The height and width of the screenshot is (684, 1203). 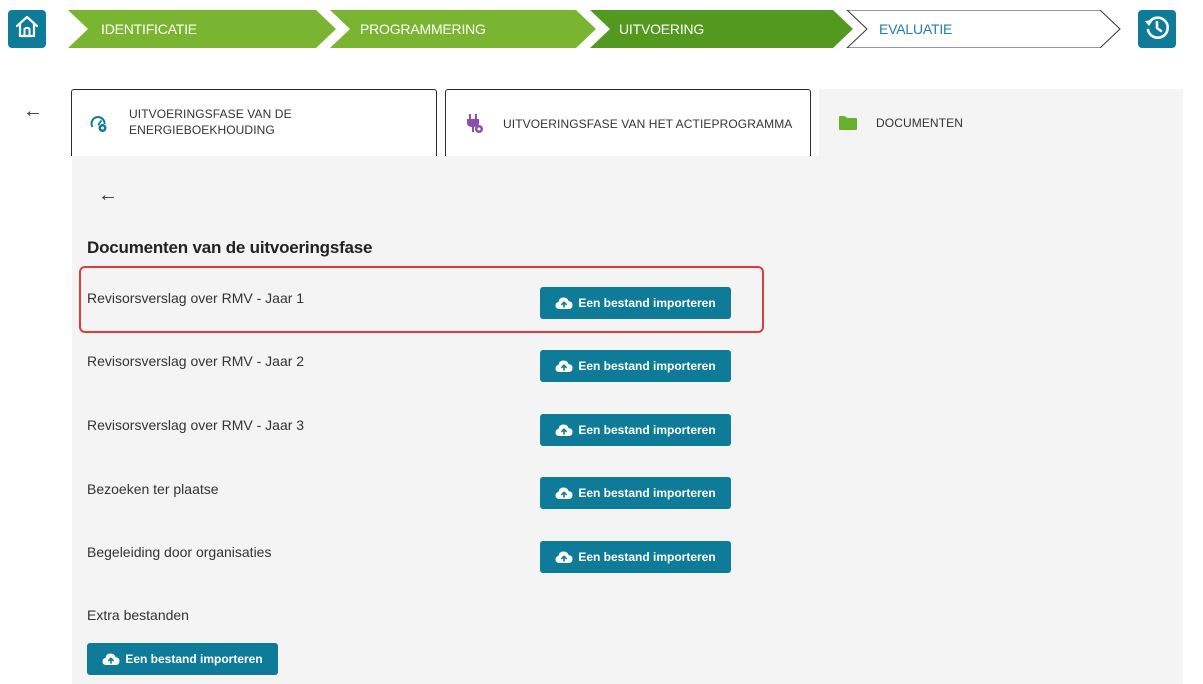 I want to click on tab-actieprogramma: UITVOERINGSFASE VAN HET ACTIEPROGRAMMA, so click(x=628, y=122).